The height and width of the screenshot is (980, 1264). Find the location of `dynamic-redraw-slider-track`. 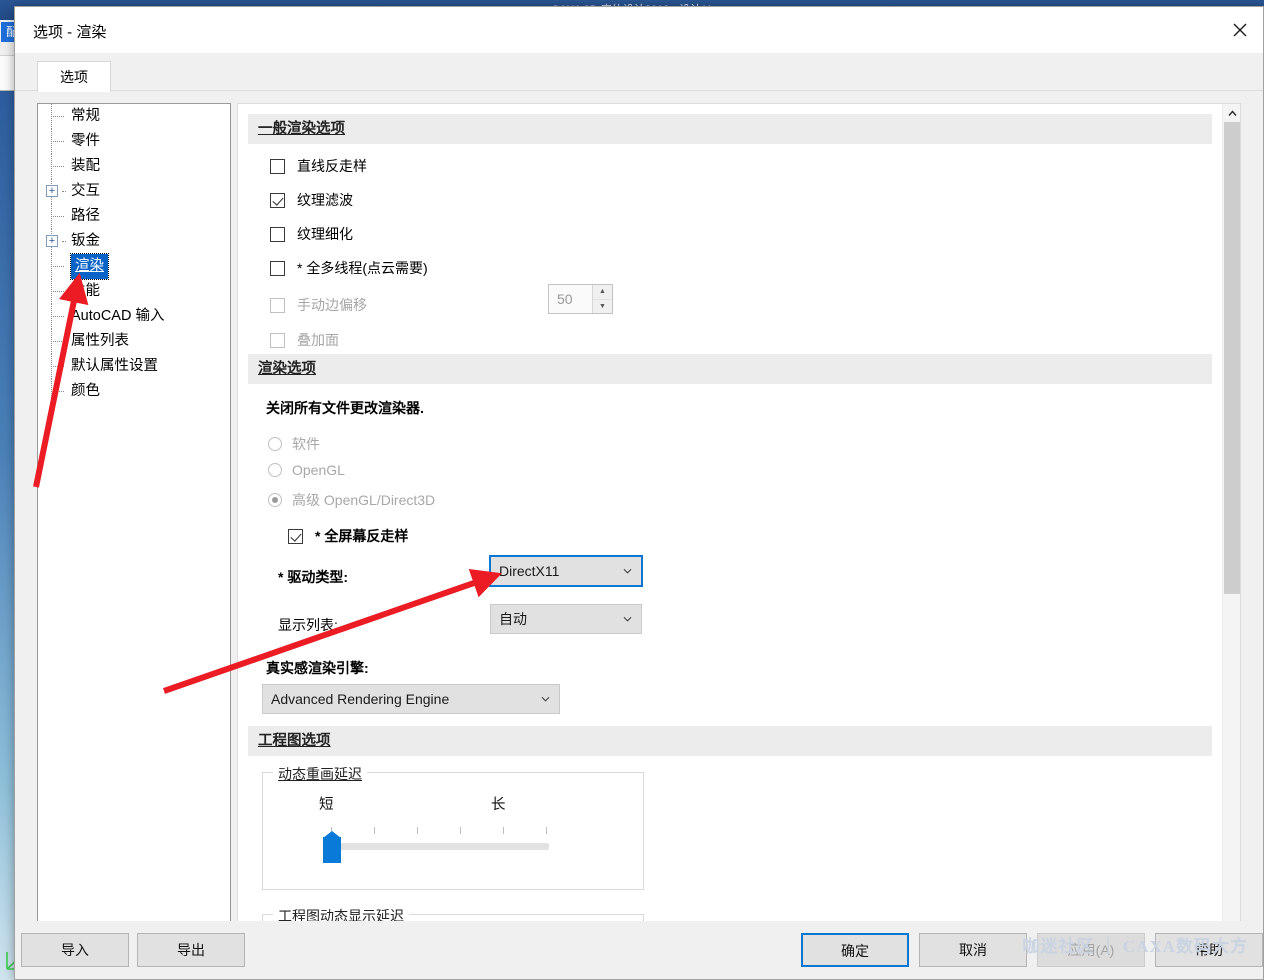

dynamic-redraw-slider-track is located at coordinates (440, 846).